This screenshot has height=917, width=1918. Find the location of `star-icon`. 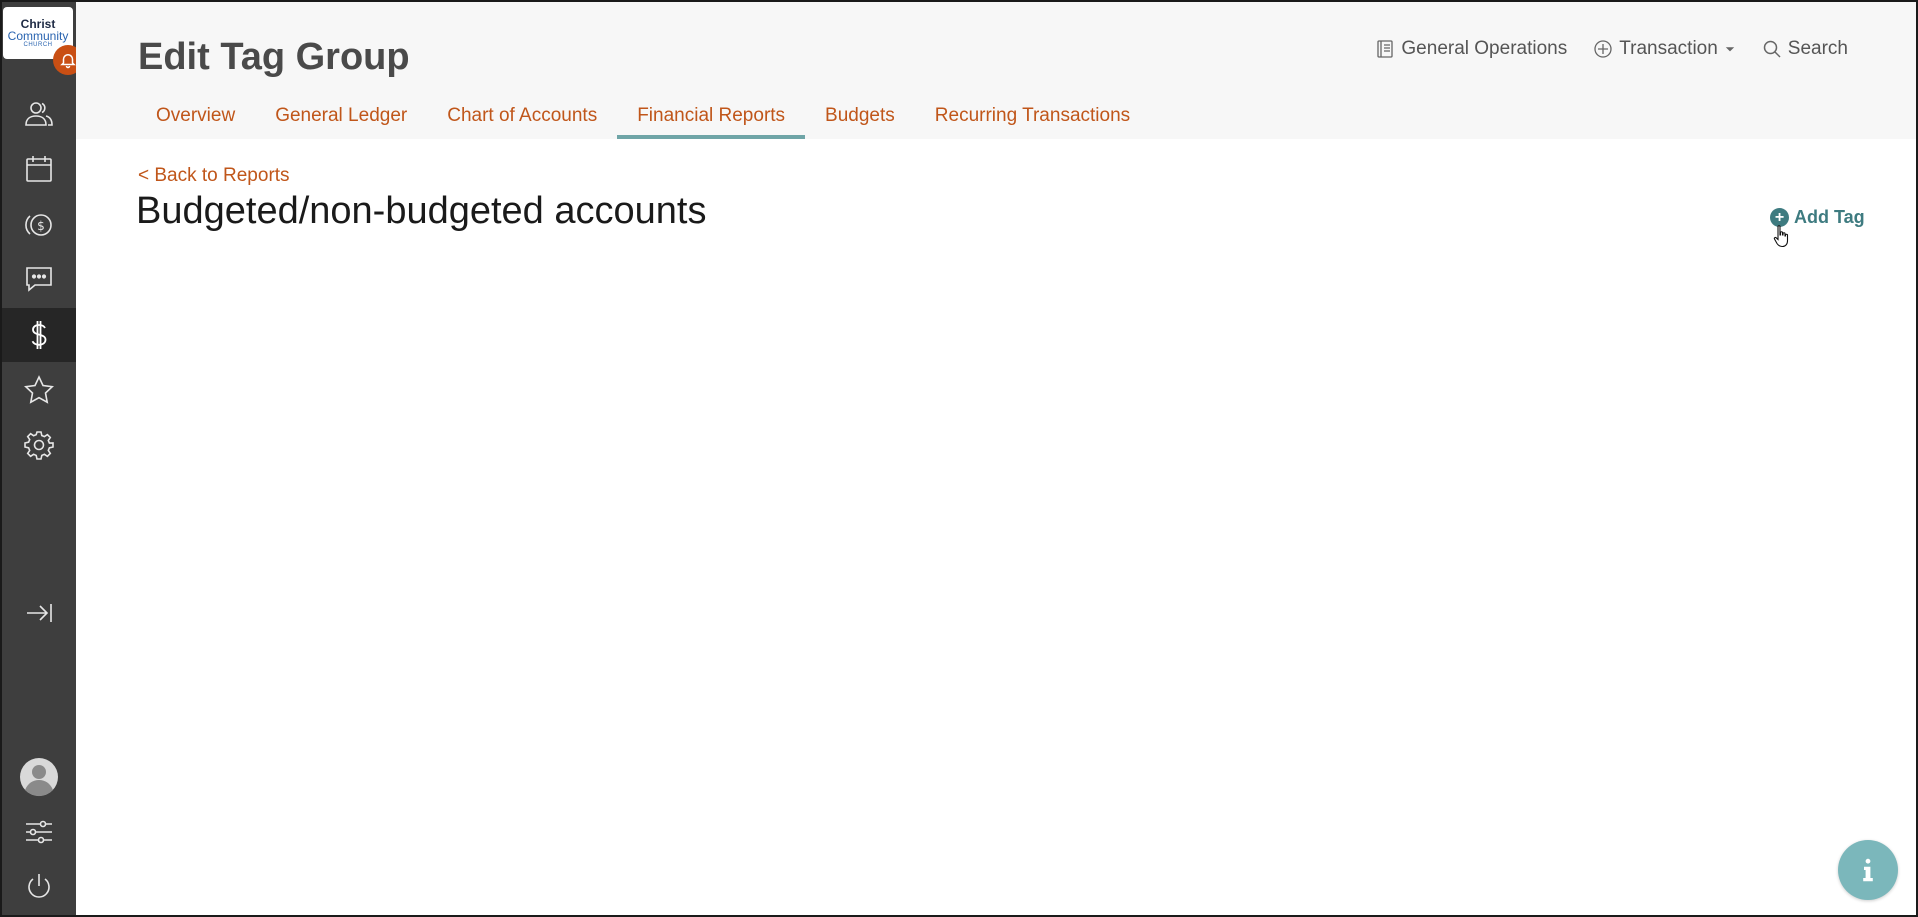

star-icon is located at coordinates (39, 389).